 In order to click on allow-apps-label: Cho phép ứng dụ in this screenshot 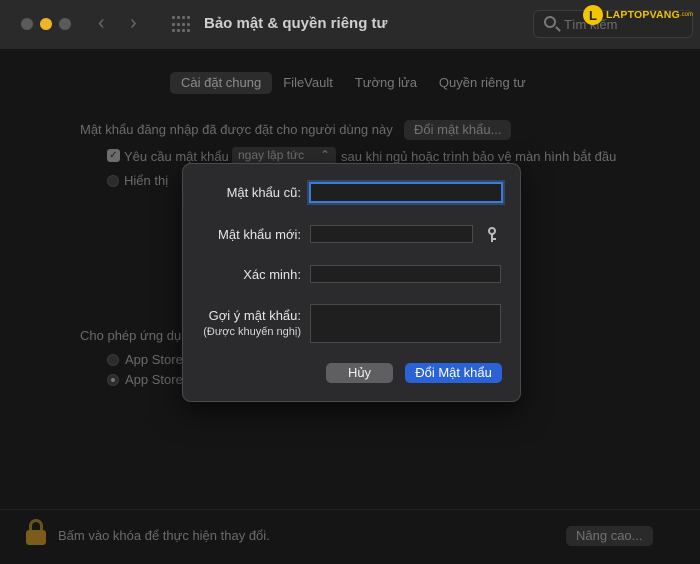, I will do `click(131, 335)`.